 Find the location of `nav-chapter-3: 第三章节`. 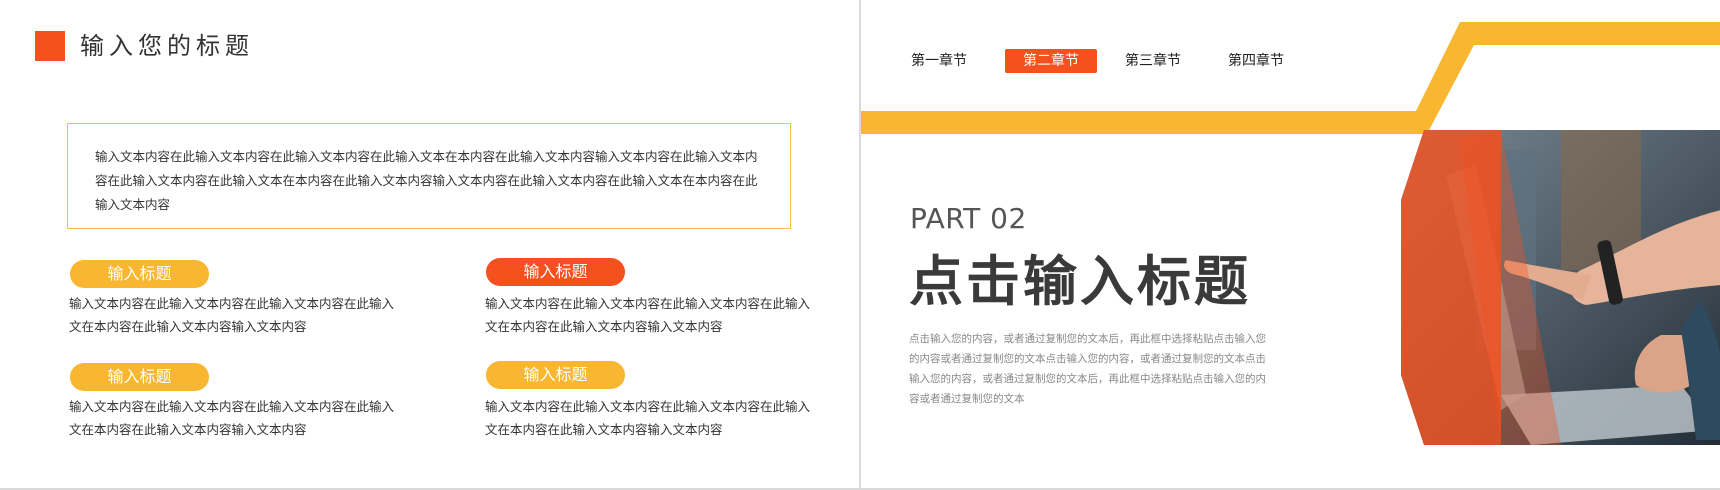

nav-chapter-3: 第三章节 is located at coordinates (1153, 61).